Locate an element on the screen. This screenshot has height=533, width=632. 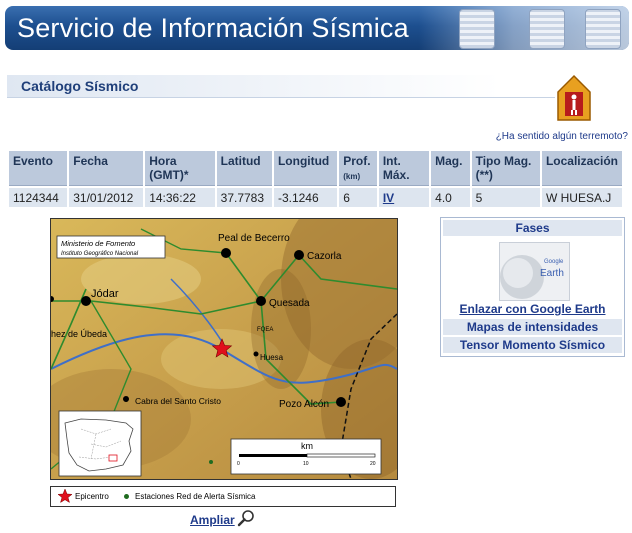
tensor-momento-link: Tensor Momento Sísmico is located at coordinates (532, 345).